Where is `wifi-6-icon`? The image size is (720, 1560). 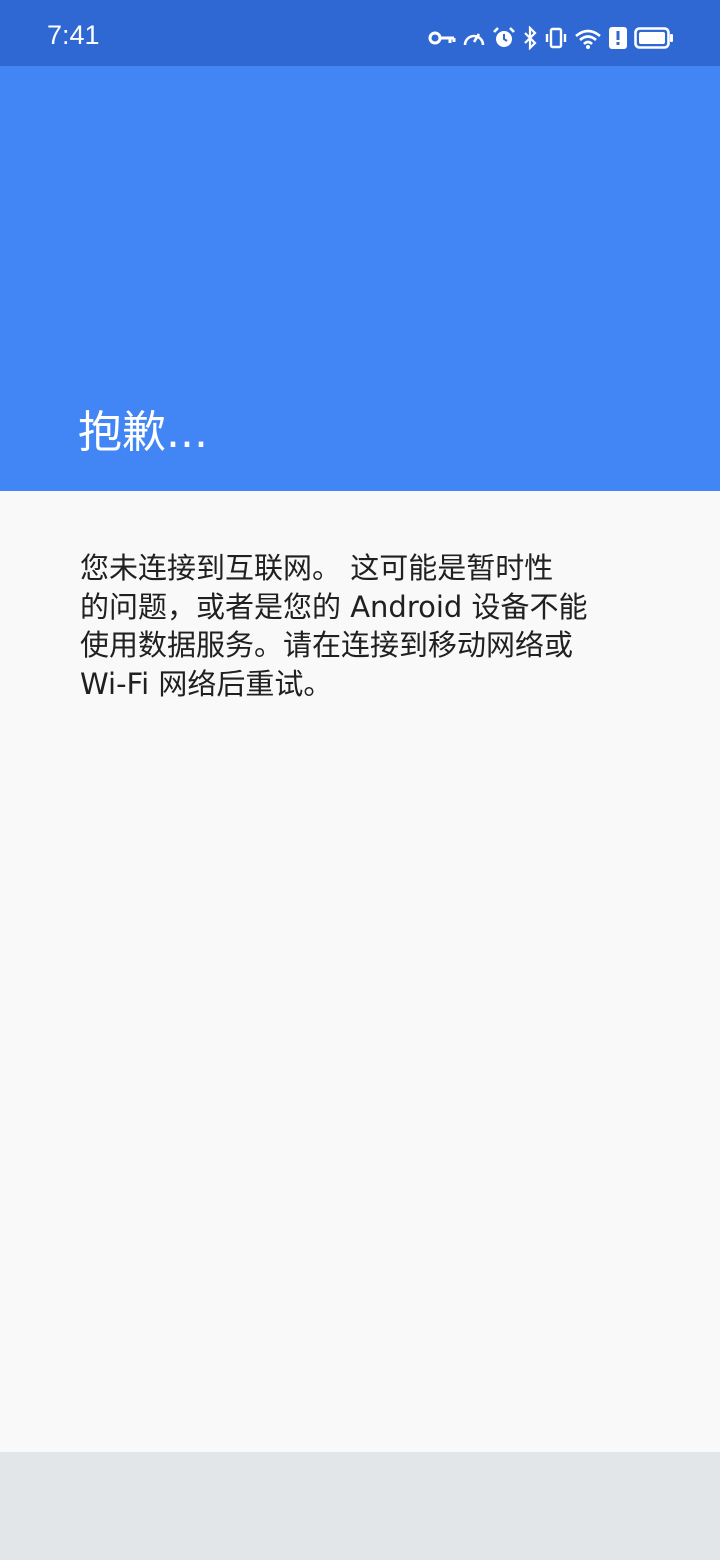 wifi-6-icon is located at coordinates (588, 40).